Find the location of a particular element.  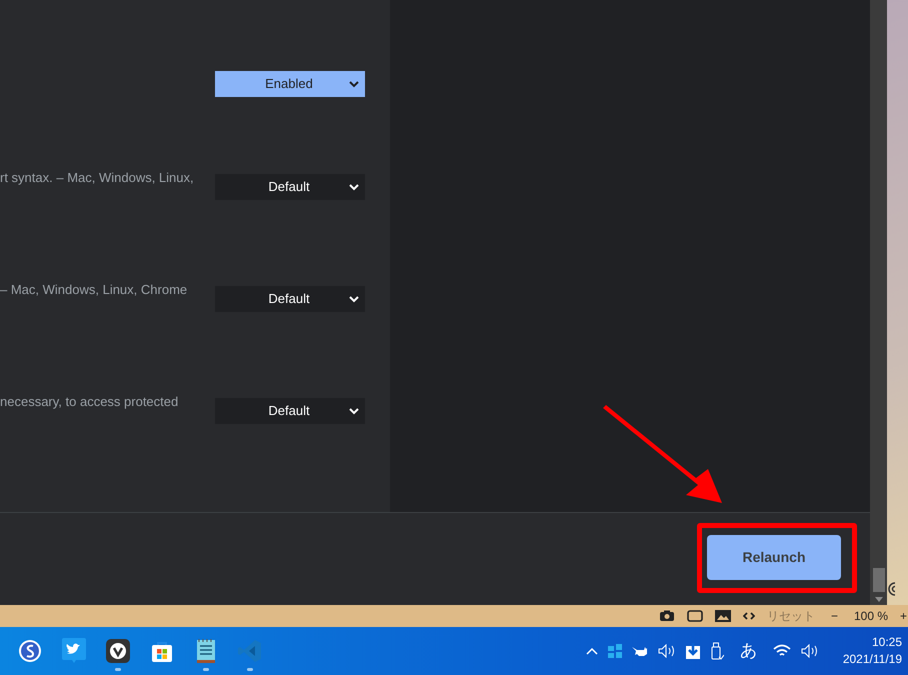

zoom-in-button: + is located at coordinates (904, 616).